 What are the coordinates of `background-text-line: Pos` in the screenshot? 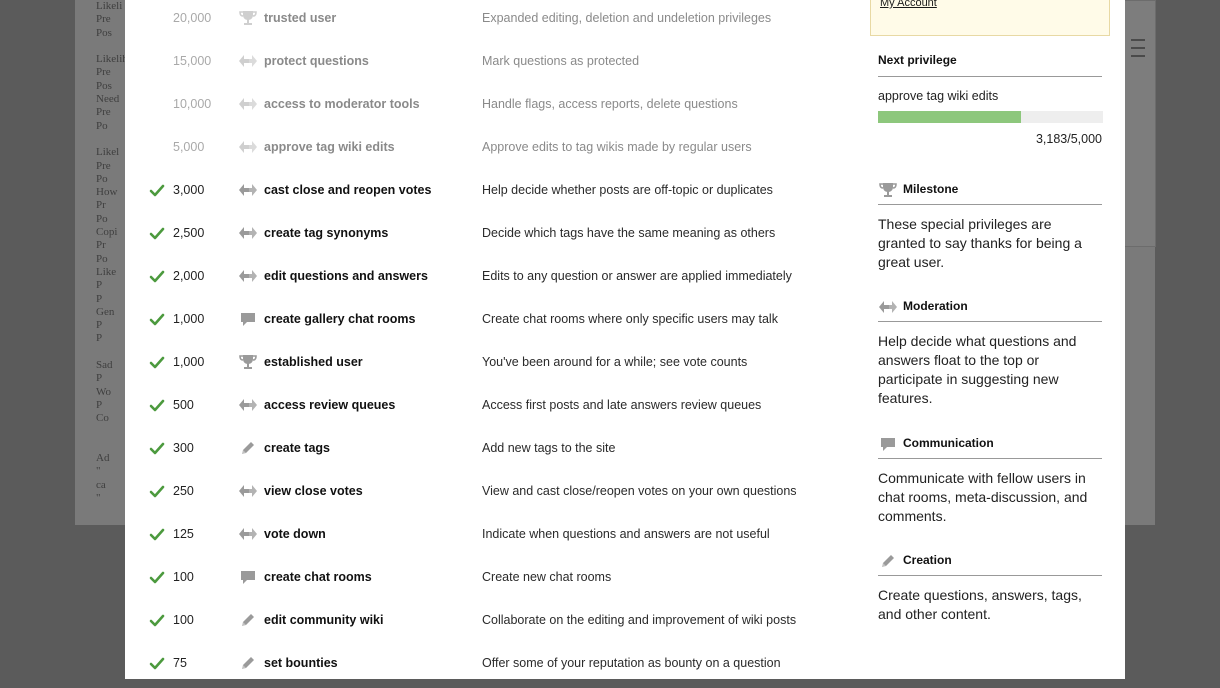 It's located at (104, 85).